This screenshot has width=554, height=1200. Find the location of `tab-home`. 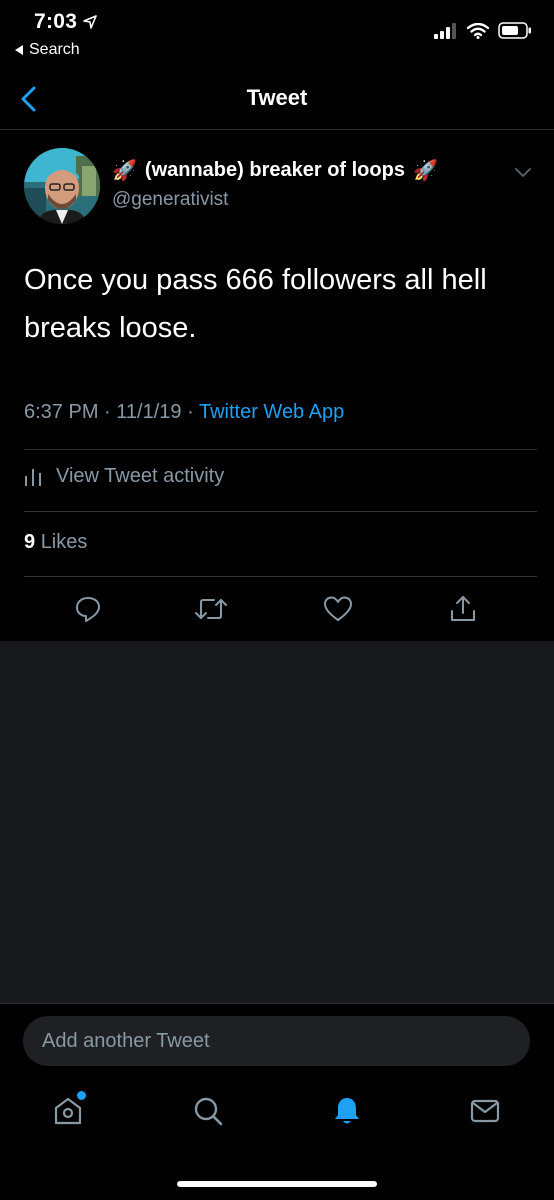

tab-home is located at coordinates (68, 1111).